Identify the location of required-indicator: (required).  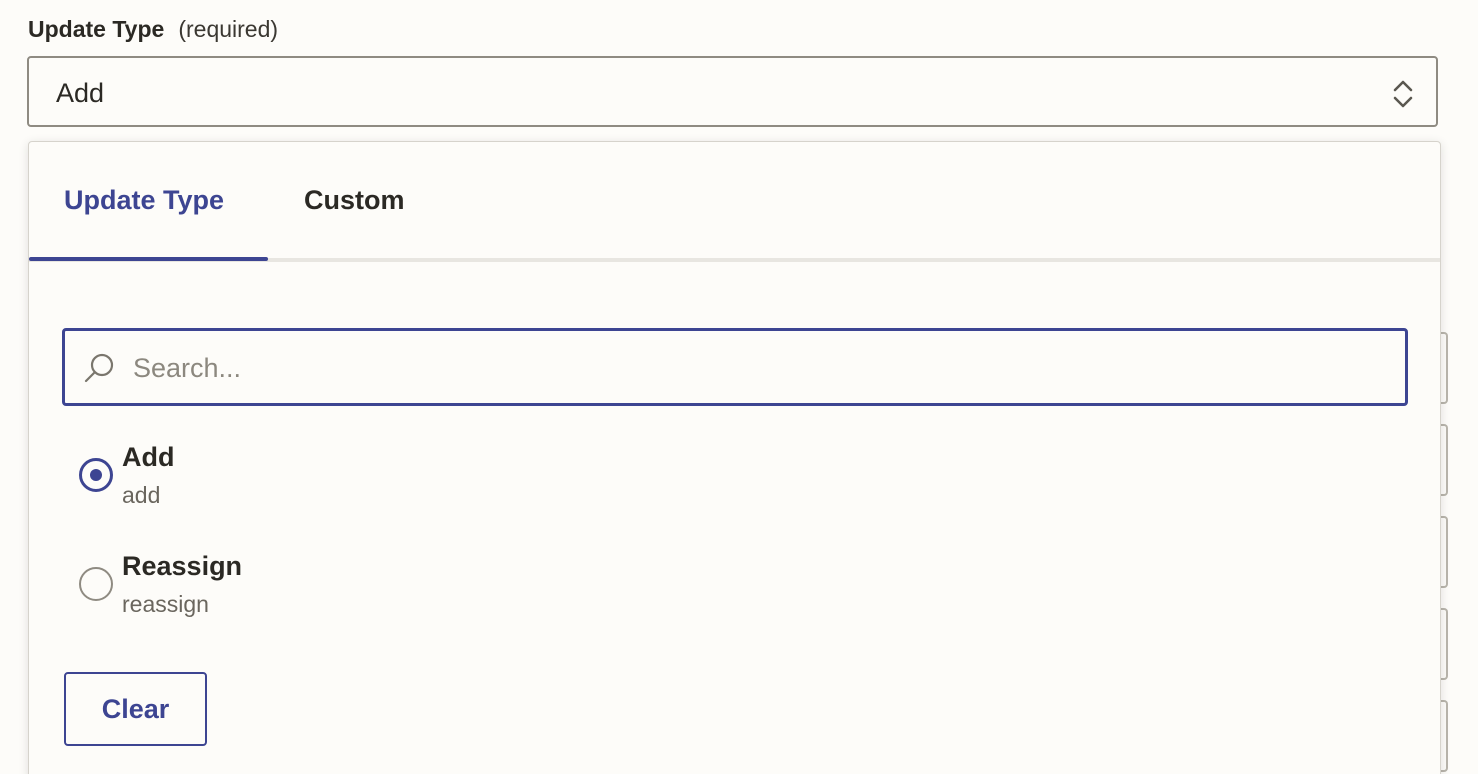
(228, 29).